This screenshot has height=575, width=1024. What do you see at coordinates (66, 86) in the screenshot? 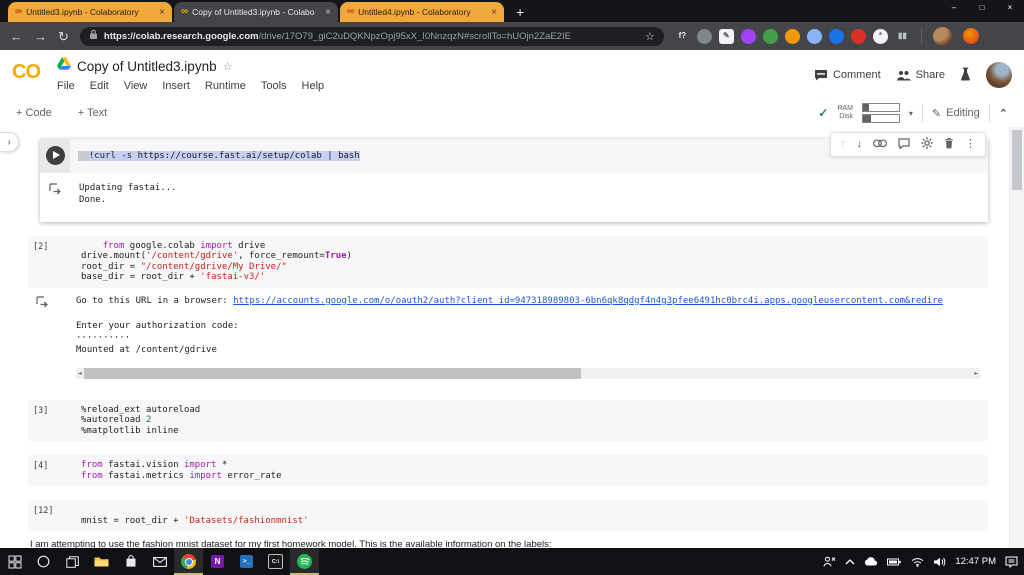
I see `menu-file: File` at bounding box center [66, 86].